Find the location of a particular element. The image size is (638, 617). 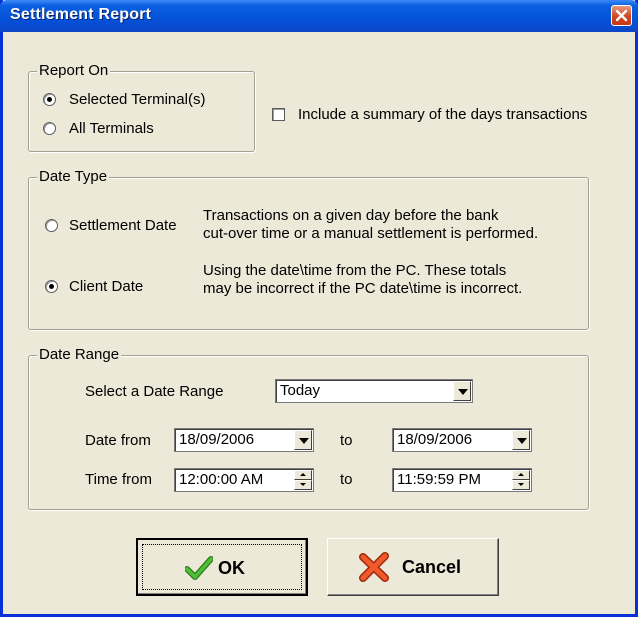

checkmark-icon is located at coordinates (199, 568).